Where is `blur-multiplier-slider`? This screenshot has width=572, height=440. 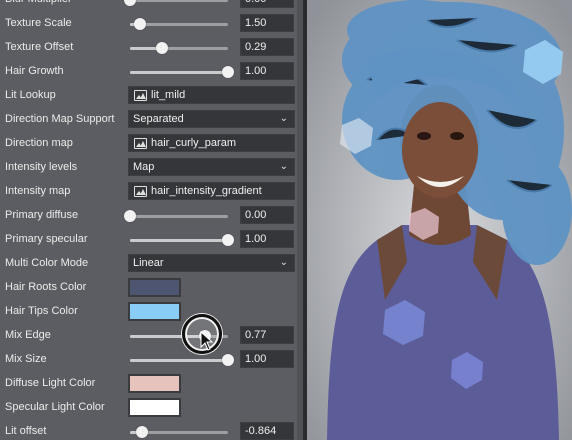 blur-multiplier-slider is located at coordinates (176, 3).